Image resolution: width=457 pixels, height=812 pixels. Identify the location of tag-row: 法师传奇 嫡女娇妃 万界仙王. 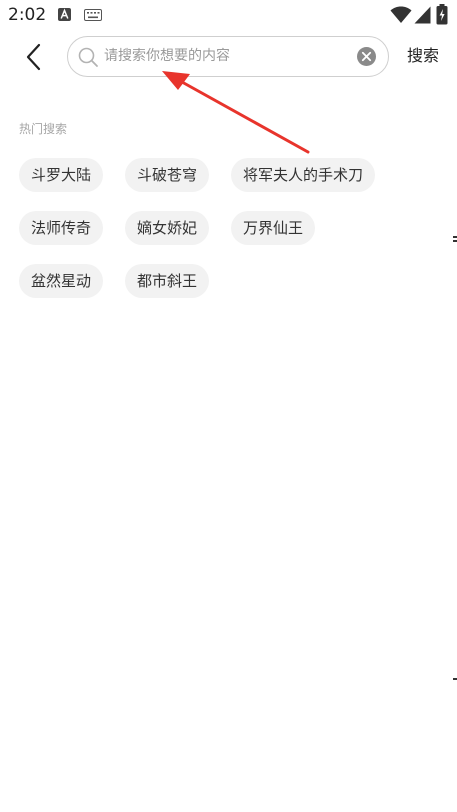
(229, 228).